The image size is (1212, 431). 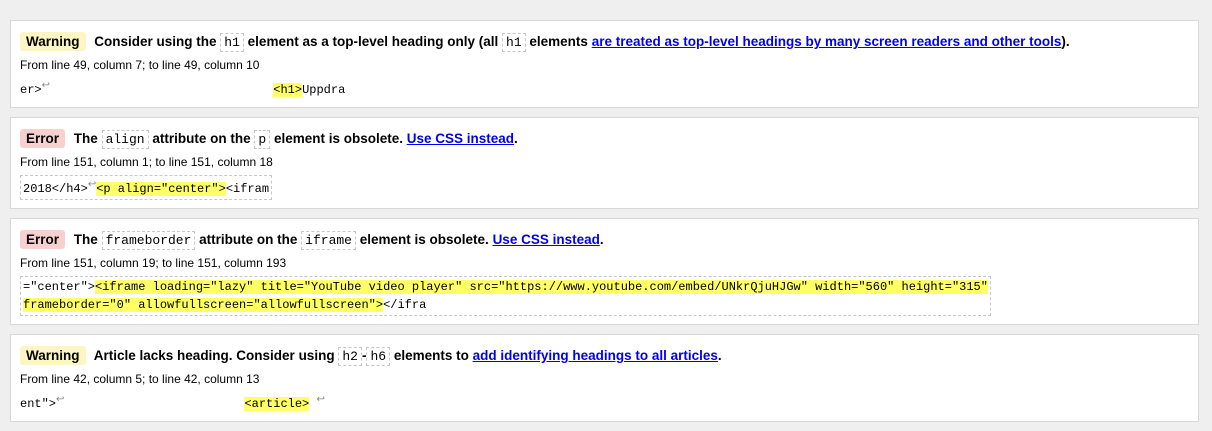 What do you see at coordinates (595, 355) in the screenshot?
I see `help-link: add identifying headings to all articles` at bounding box center [595, 355].